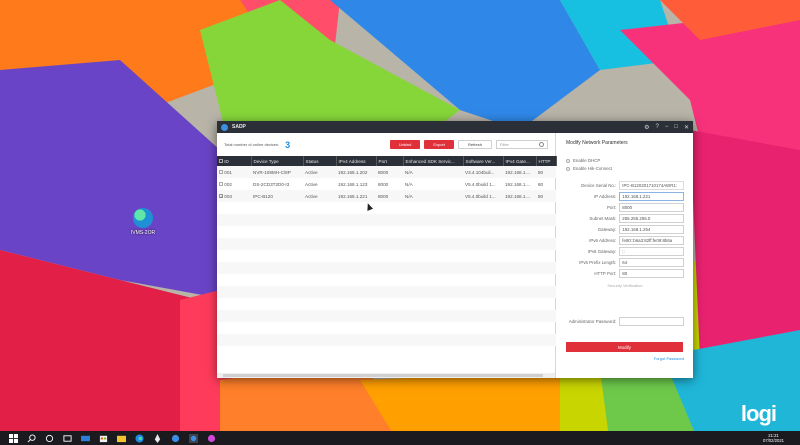  I want to click on ipv6-address-field: fe80::b6a3:82ff:fe09:8b6a, so click(651, 240).